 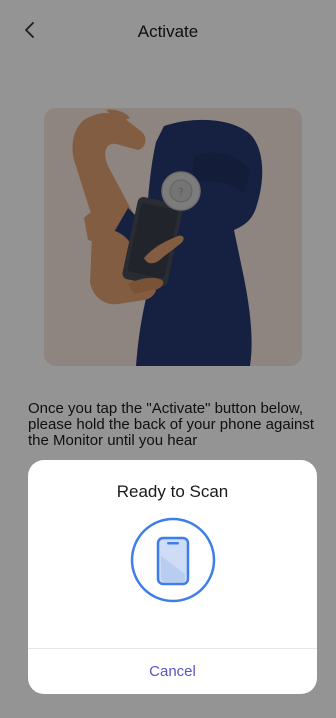 What do you see at coordinates (173, 560) in the screenshot?
I see `phone-scan-icon` at bounding box center [173, 560].